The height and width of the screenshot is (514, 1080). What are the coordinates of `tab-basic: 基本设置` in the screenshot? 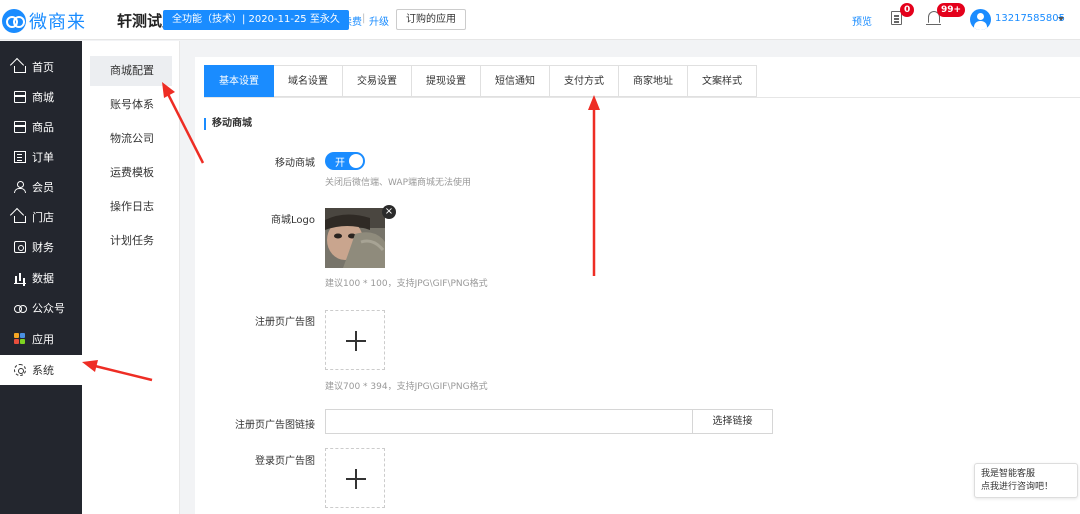 It's located at (239, 81).